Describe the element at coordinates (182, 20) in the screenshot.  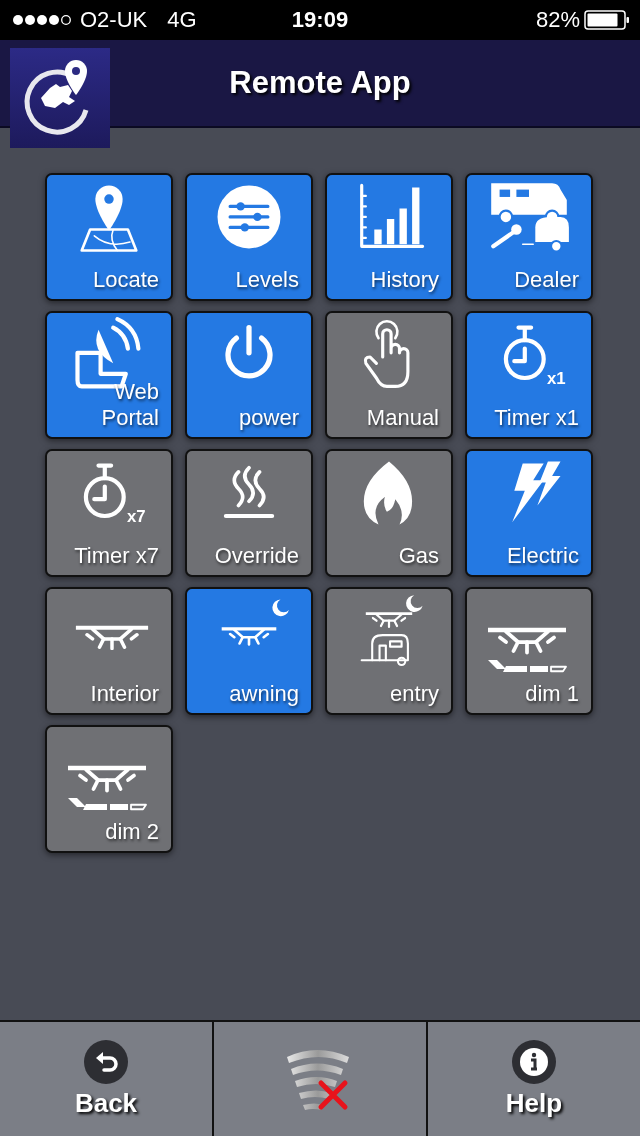
I see `network-type: 4G` at that location.